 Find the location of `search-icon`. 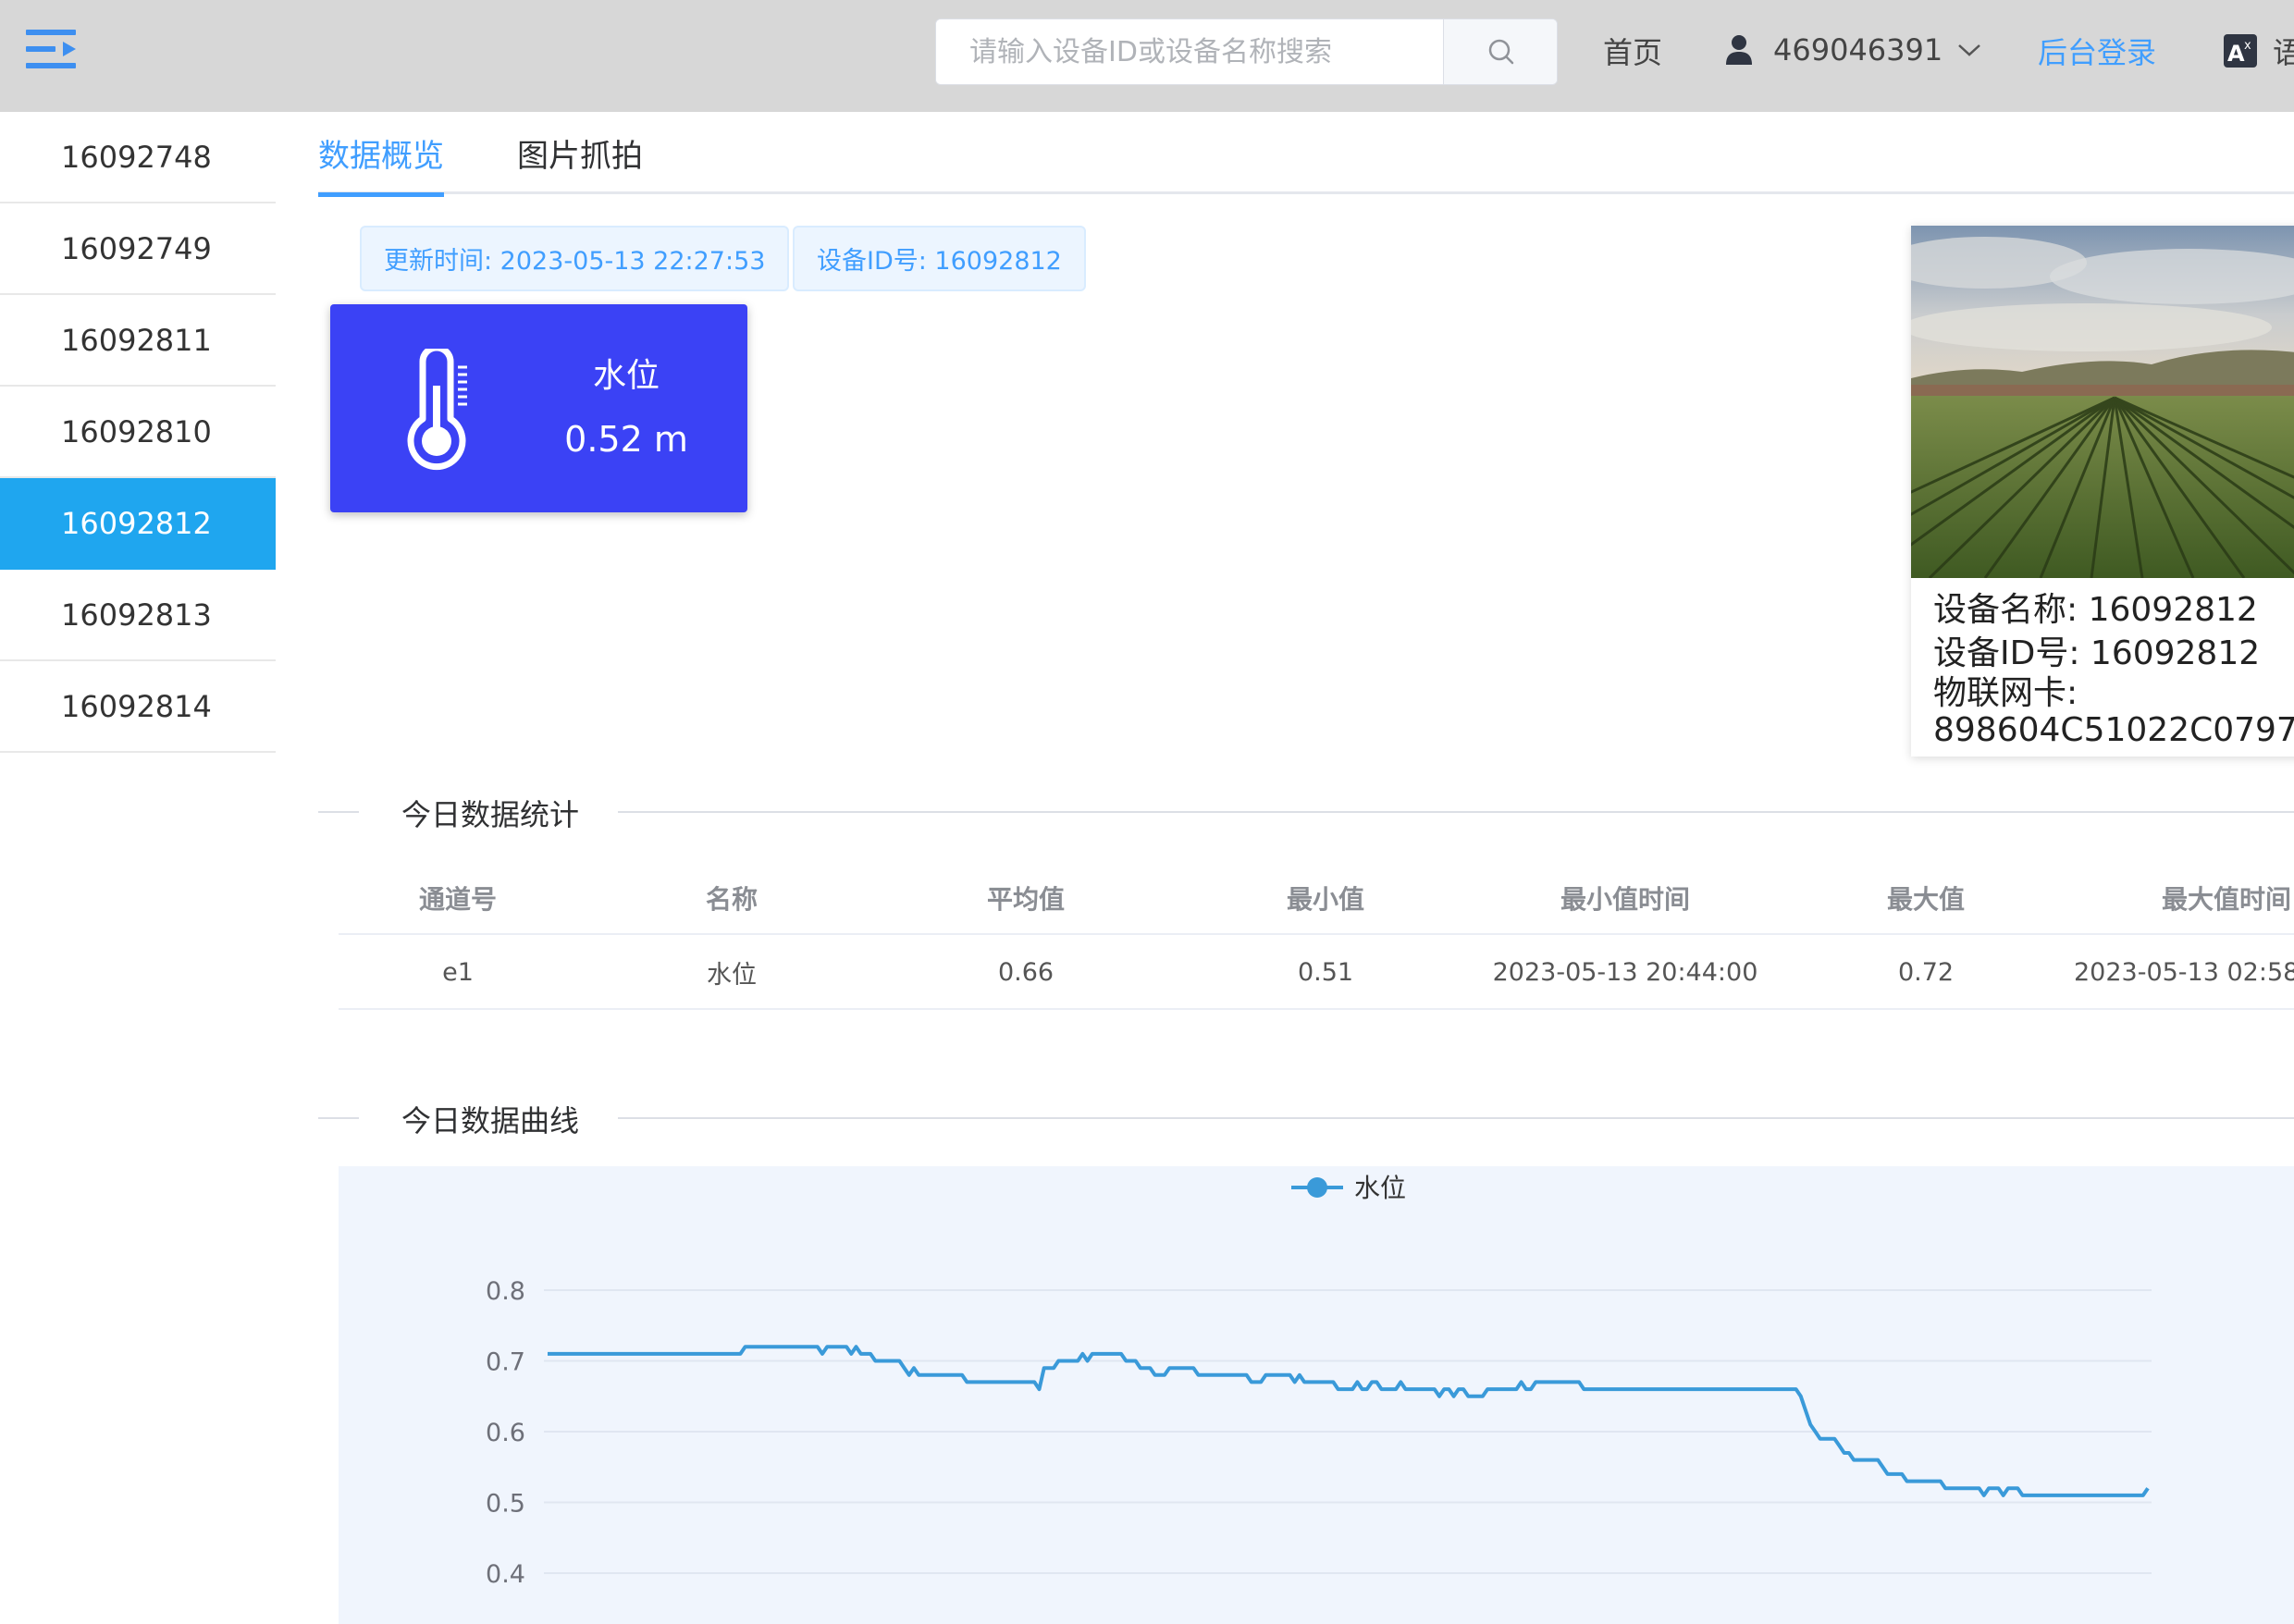

search-icon is located at coordinates (1501, 52).